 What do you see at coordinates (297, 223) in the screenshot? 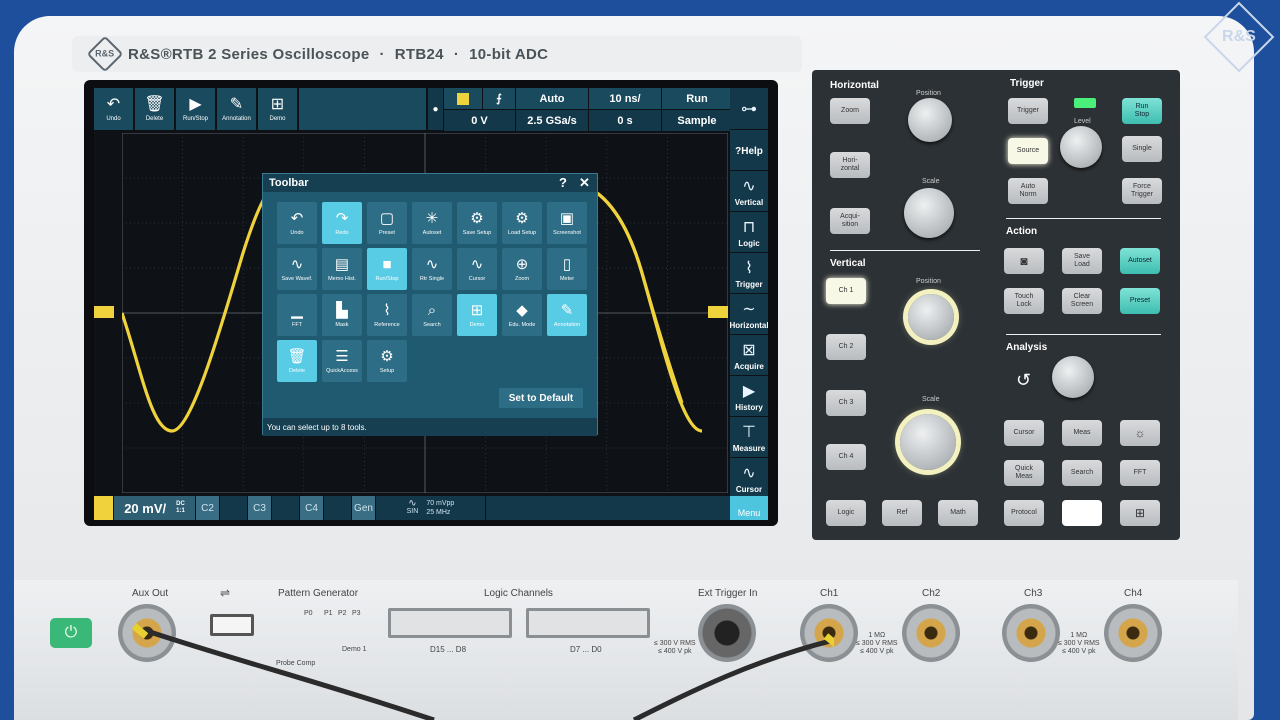
I see `tool-undo: ↶ Undo` at bounding box center [297, 223].